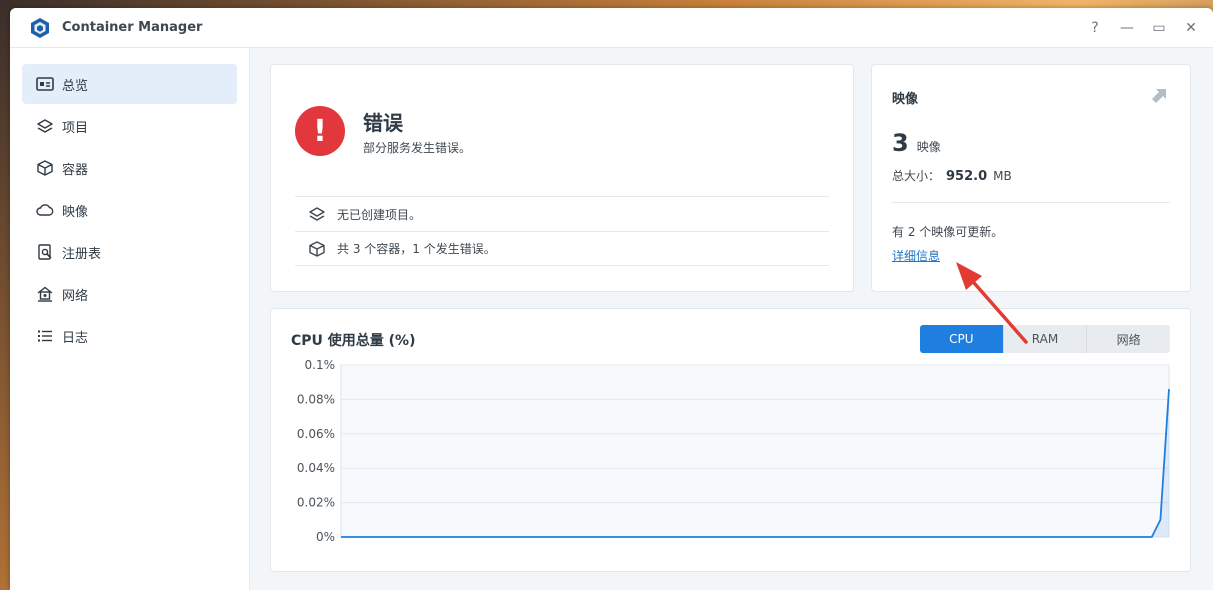 This screenshot has width=1213, height=590. Describe the element at coordinates (379, 214) in the screenshot. I see `status-row-text: 无已创建项目。` at that location.